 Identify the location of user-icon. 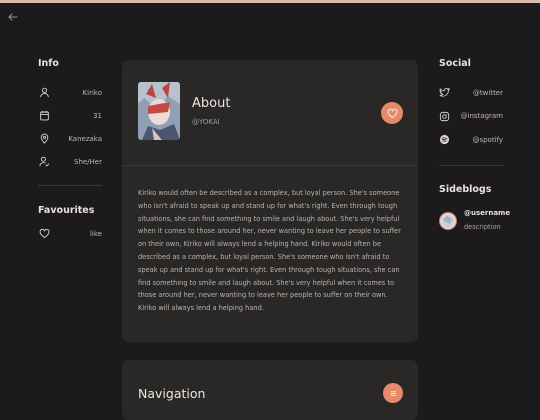
(44, 93).